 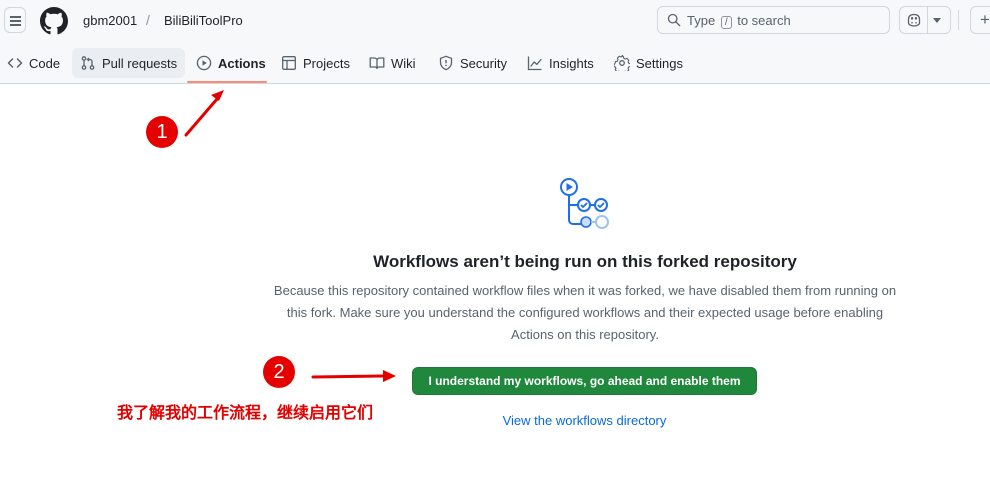 I want to click on tab-pull-requests: Pull requests, so click(x=129, y=63).